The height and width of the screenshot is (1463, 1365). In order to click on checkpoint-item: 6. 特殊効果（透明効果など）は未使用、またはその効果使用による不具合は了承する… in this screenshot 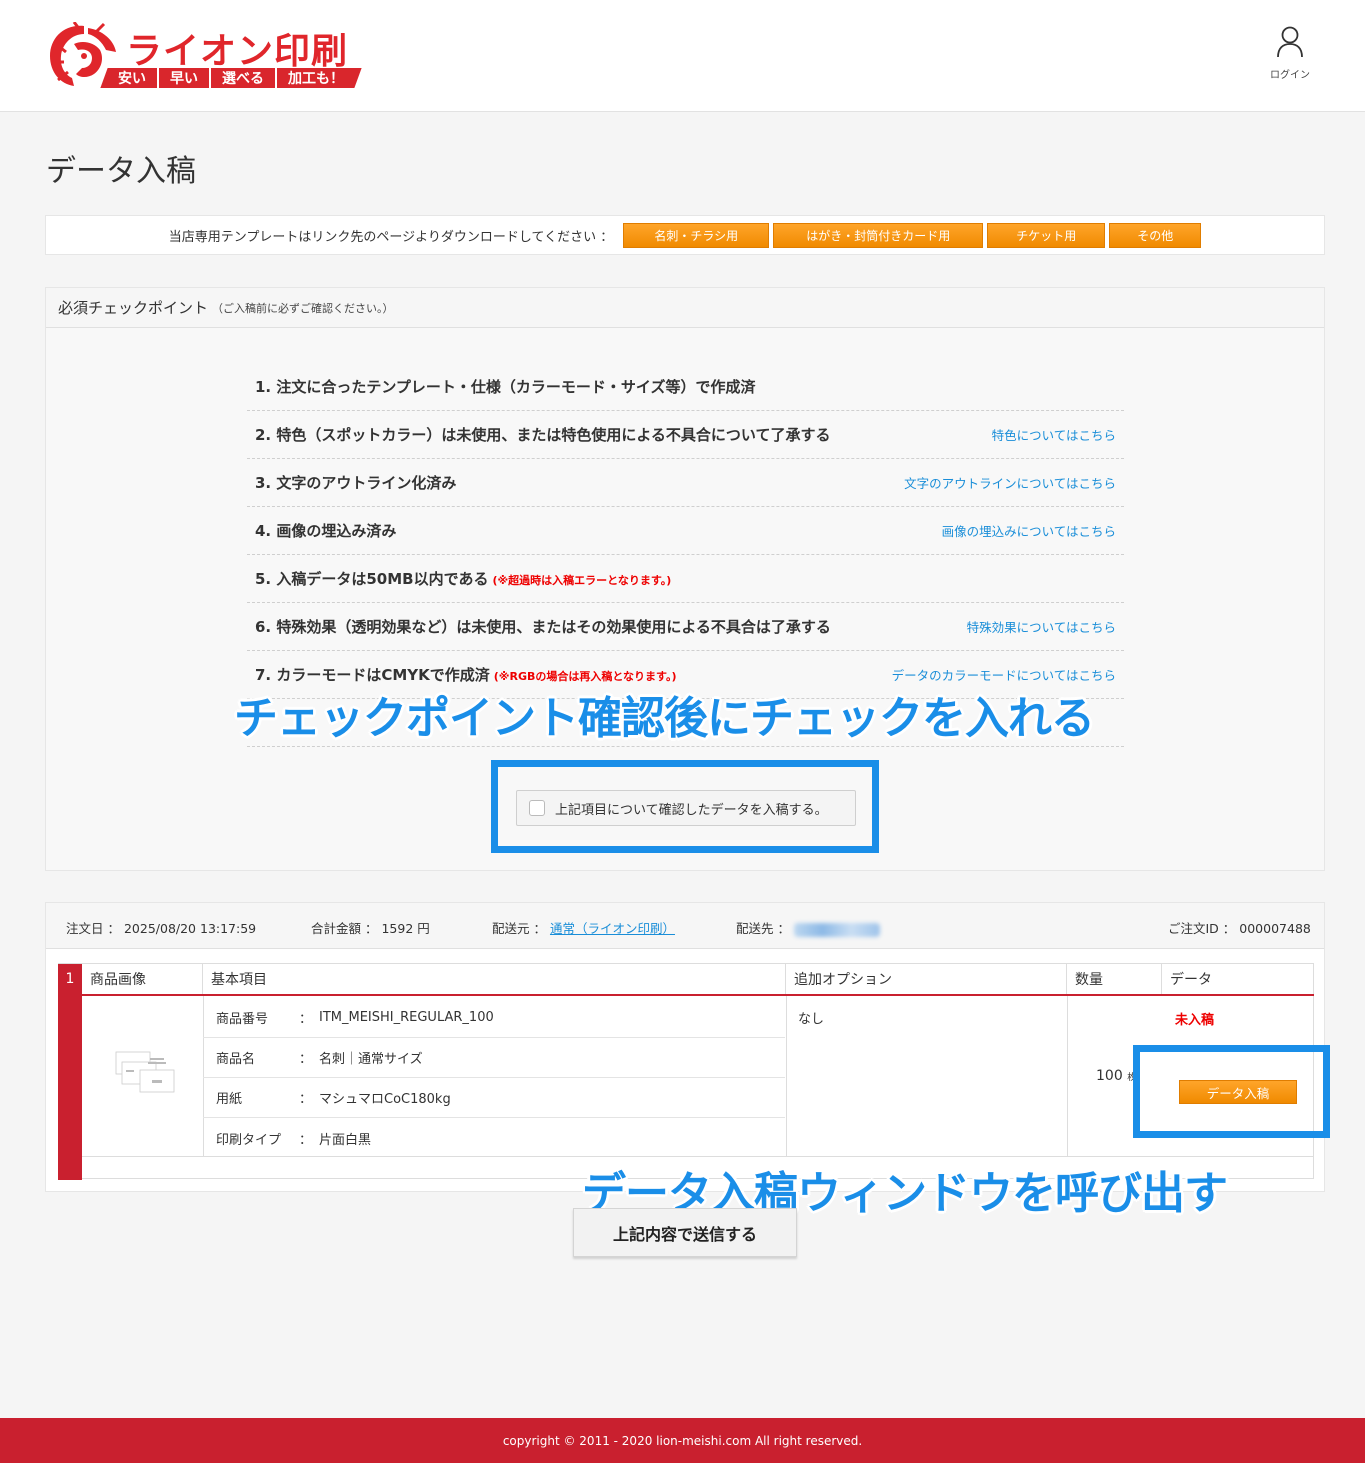, I will do `click(685, 627)`.